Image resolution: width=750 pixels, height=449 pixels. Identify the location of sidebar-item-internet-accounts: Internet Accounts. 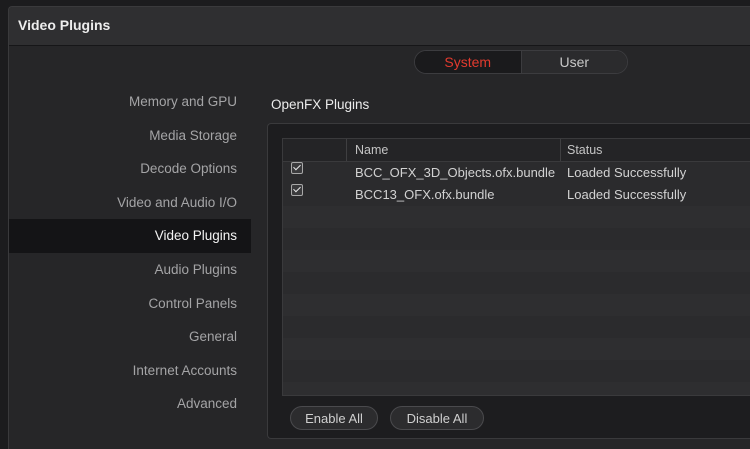
(130, 371).